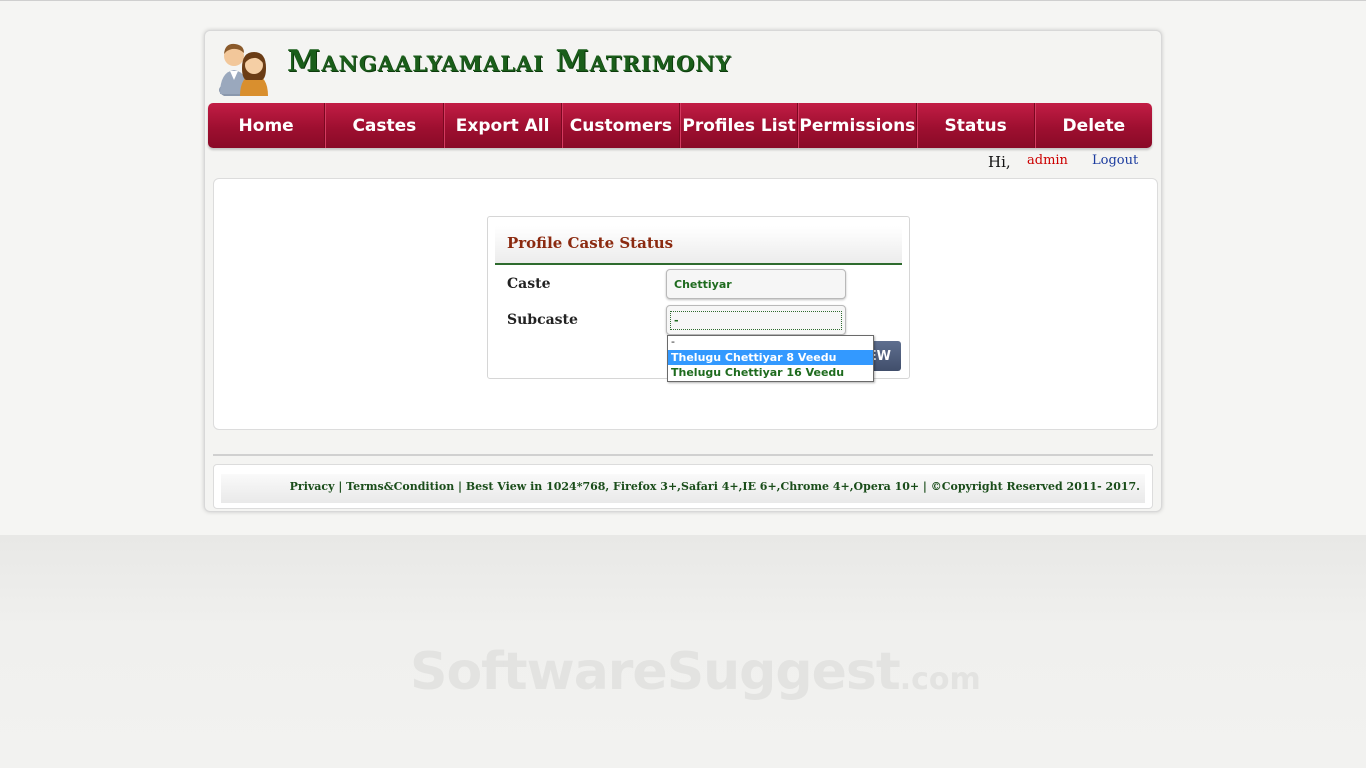  What do you see at coordinates (756, 284) in the screenshot?
I see `caste-select: Chettiyar` at bounding box center [756, 284].